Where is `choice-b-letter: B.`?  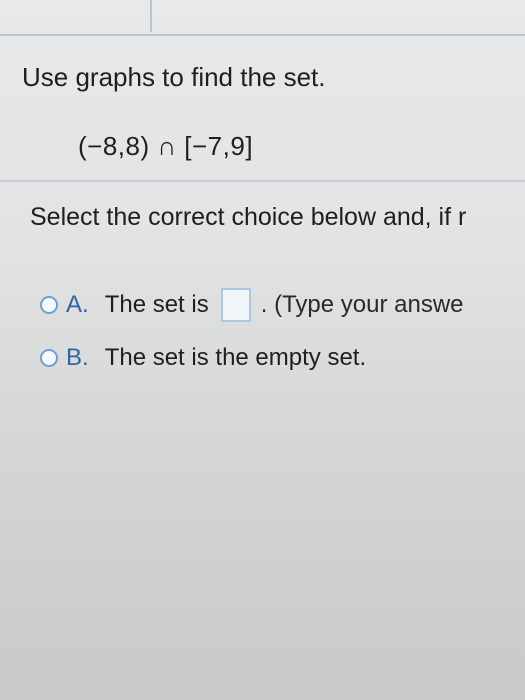
choice-b-letter: B. is located at coordinates (77, 357).